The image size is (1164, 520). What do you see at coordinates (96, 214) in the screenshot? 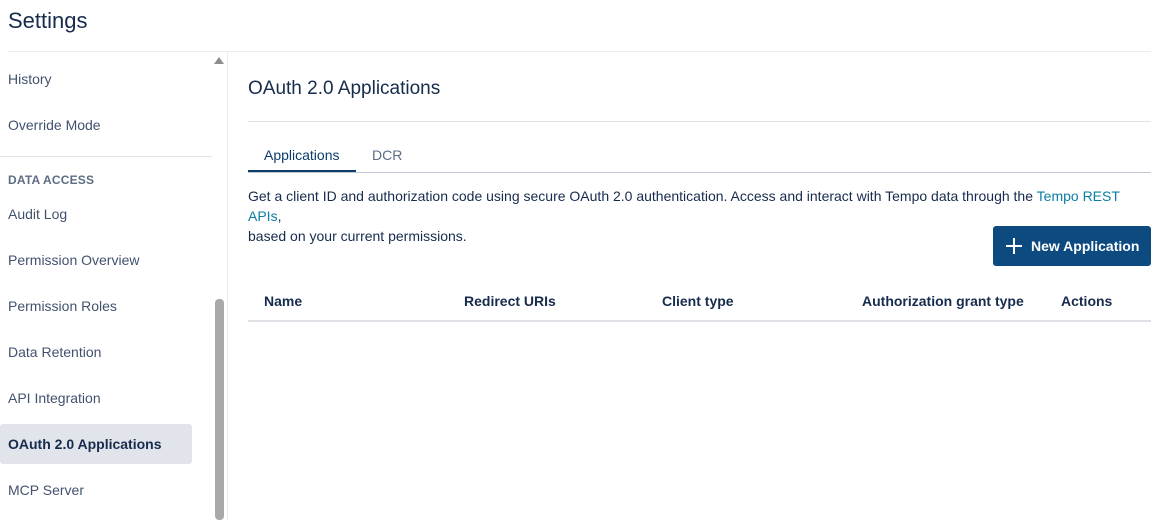
I see `sidebar-item-audit-log: Audit Log` at bounding box center [96, 214].